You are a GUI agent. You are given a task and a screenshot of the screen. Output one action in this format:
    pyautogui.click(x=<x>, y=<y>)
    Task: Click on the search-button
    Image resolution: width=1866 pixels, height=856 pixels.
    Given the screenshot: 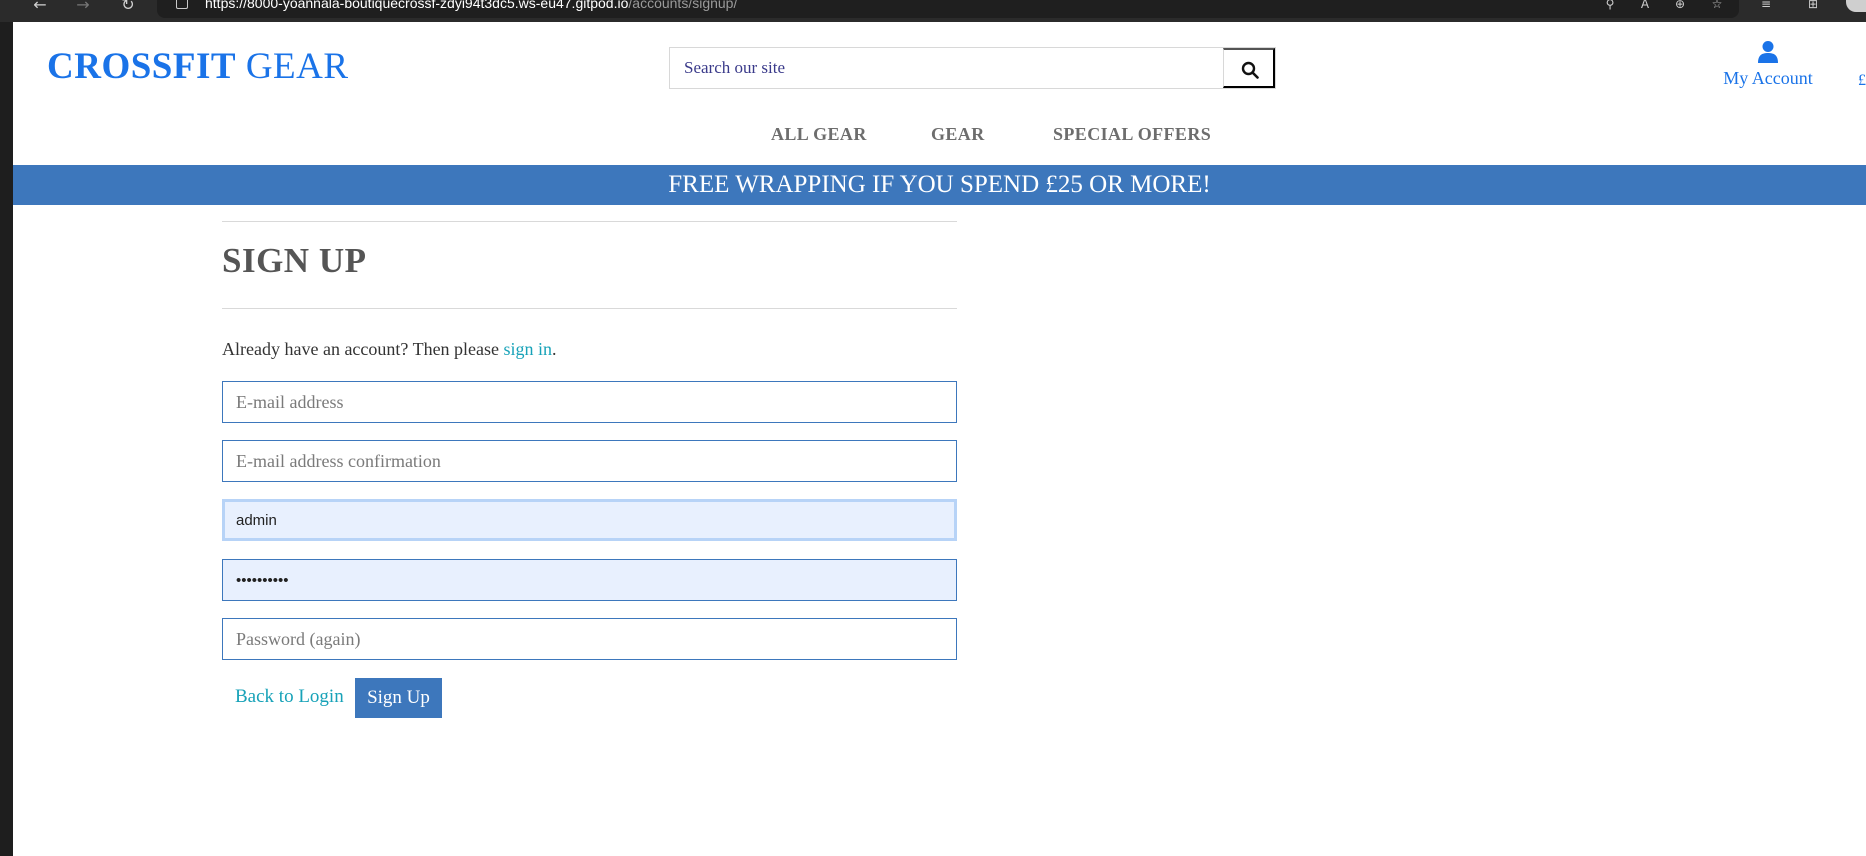 What is the action you would take?
    pyautogui.click(x=1249, y=68)
    